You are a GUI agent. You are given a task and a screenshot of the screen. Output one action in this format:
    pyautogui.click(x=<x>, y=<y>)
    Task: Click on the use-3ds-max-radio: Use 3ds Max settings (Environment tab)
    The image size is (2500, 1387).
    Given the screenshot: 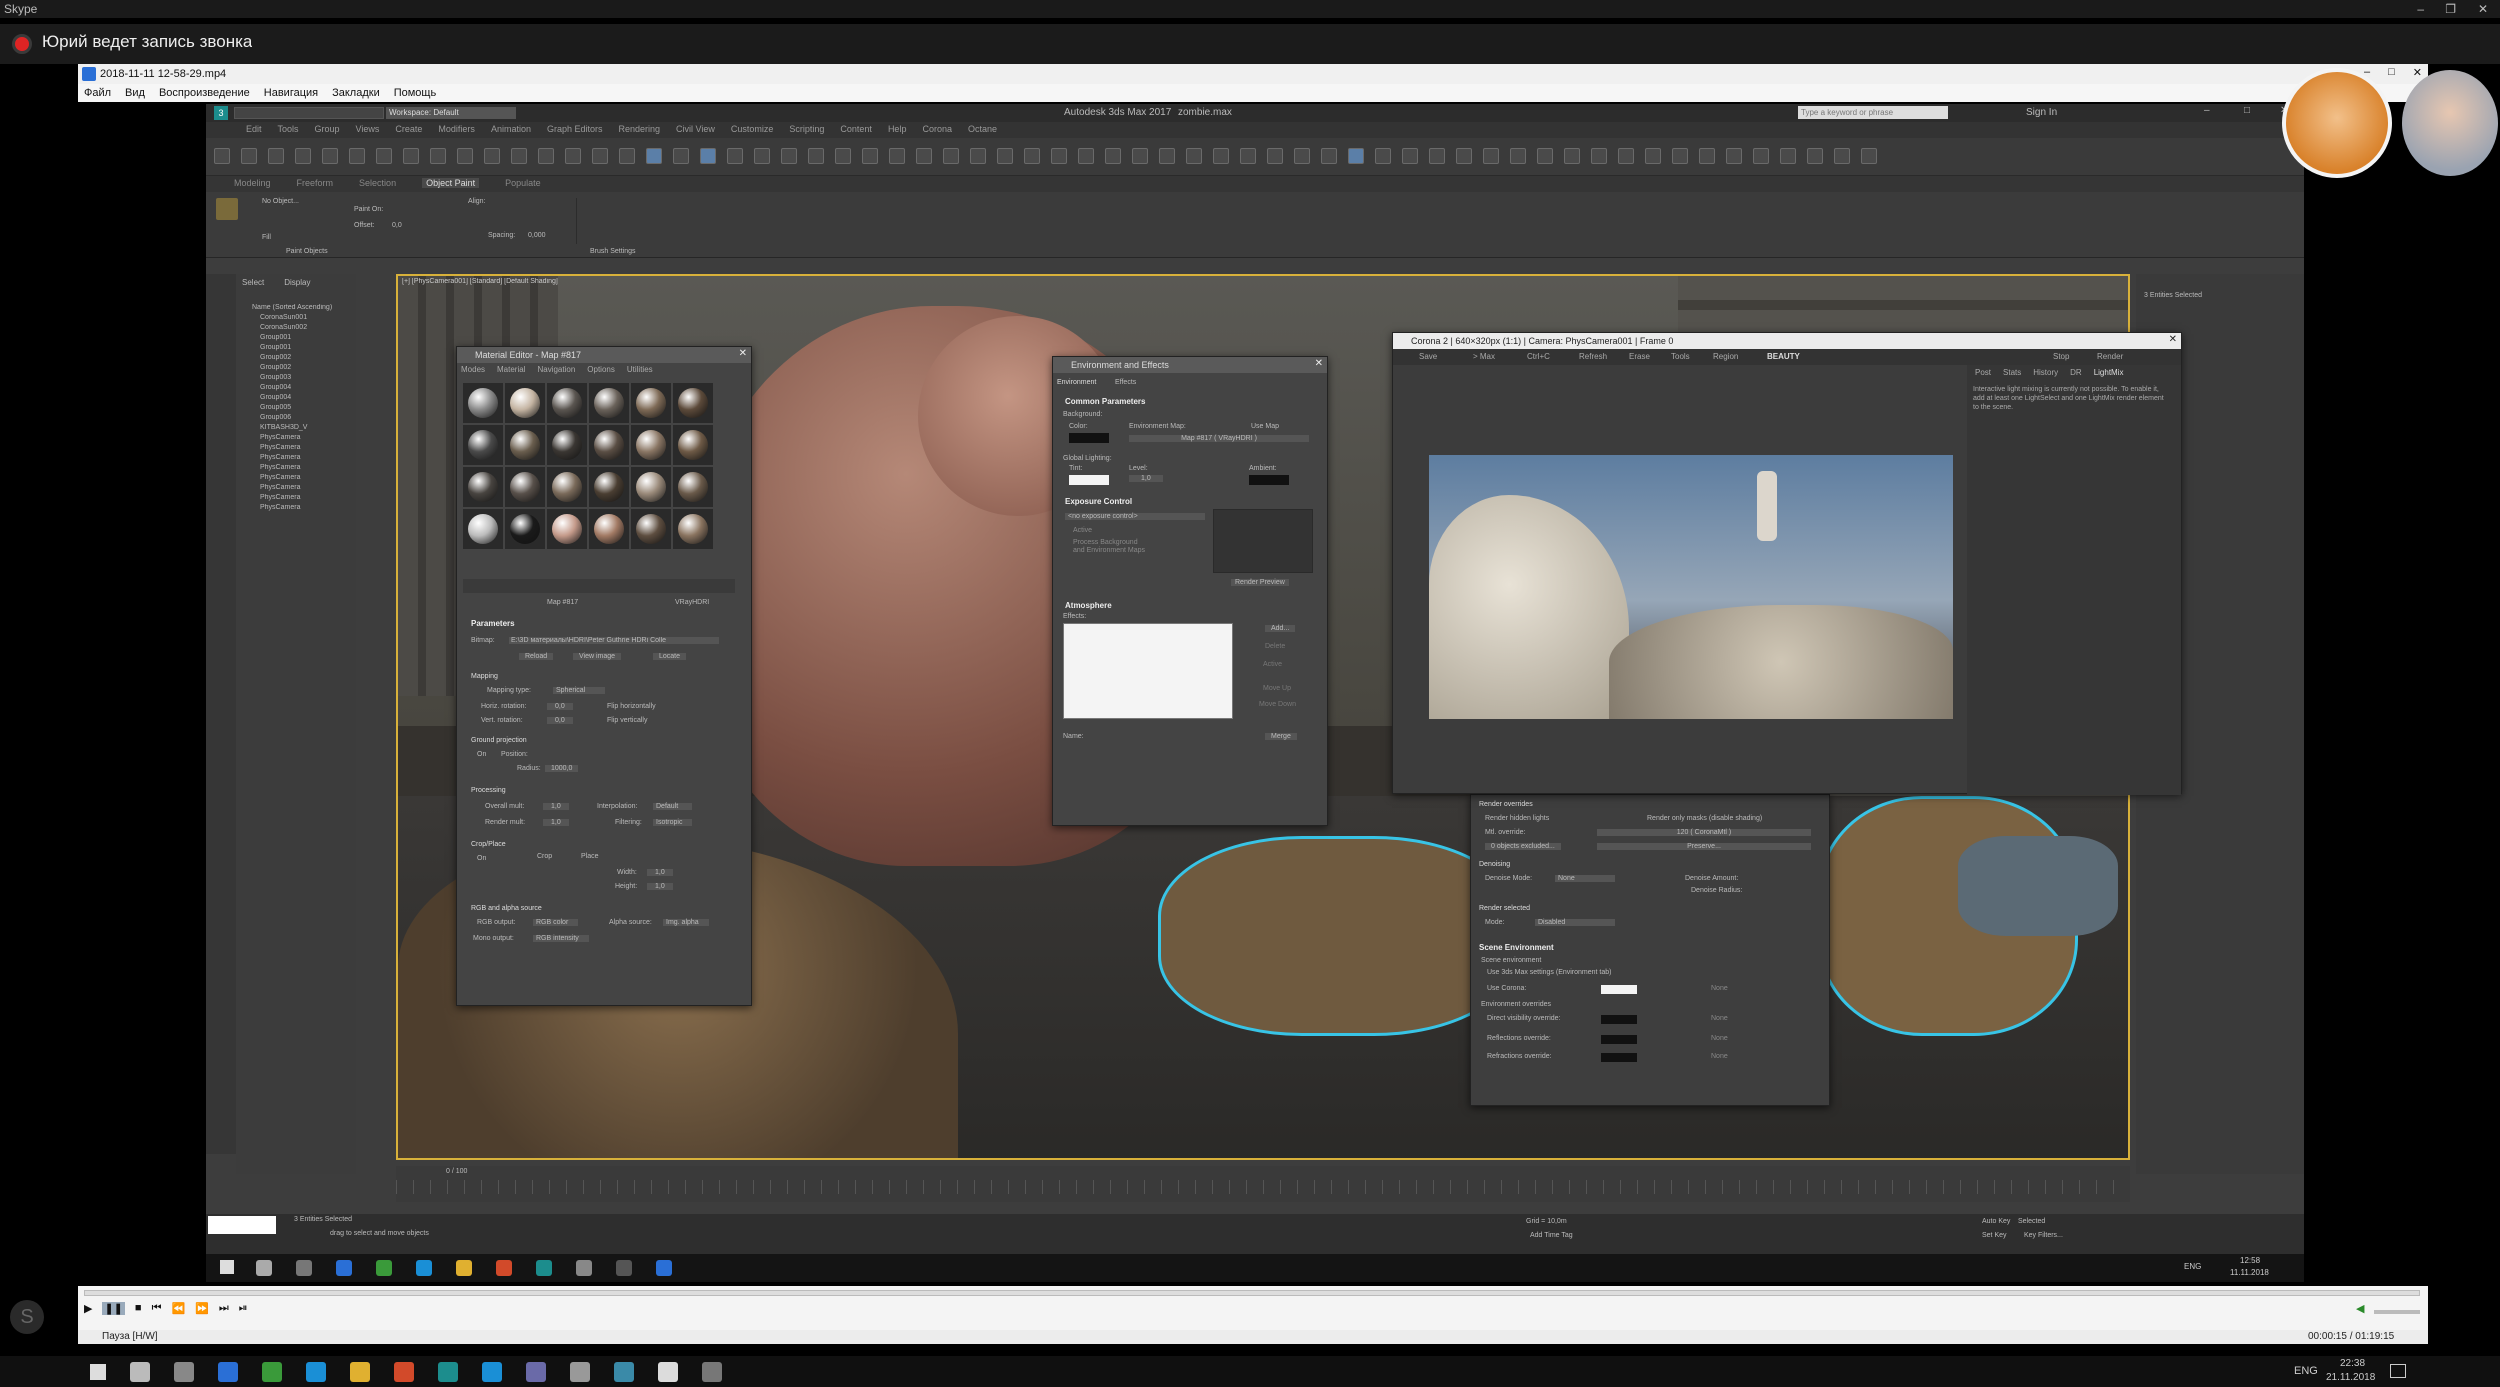 What is the action you would take?
    pyautogui.click(x=1549, y=972)
    